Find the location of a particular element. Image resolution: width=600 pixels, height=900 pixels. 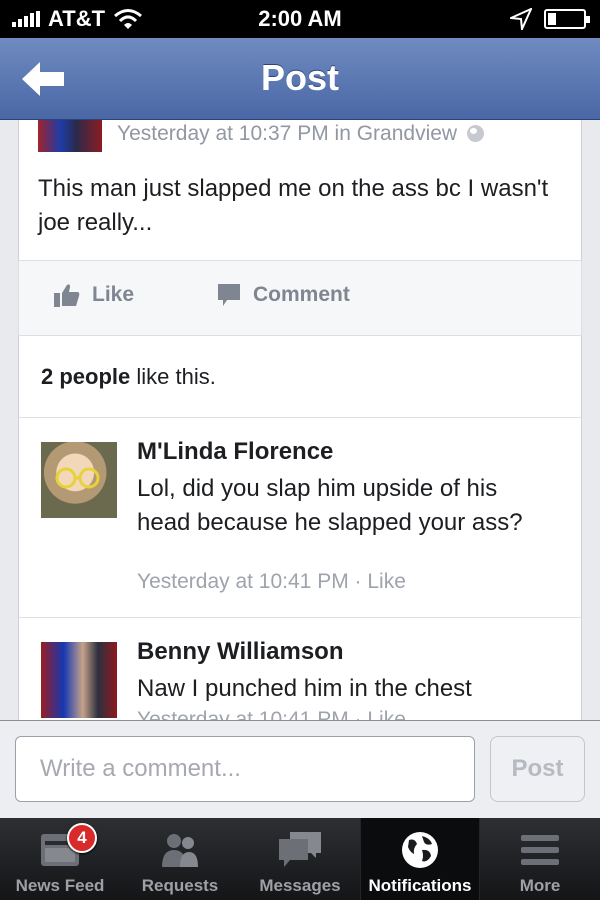

post-header: Yesterday at 10:37 PM in Grandview is located at coordinates (300, 140).